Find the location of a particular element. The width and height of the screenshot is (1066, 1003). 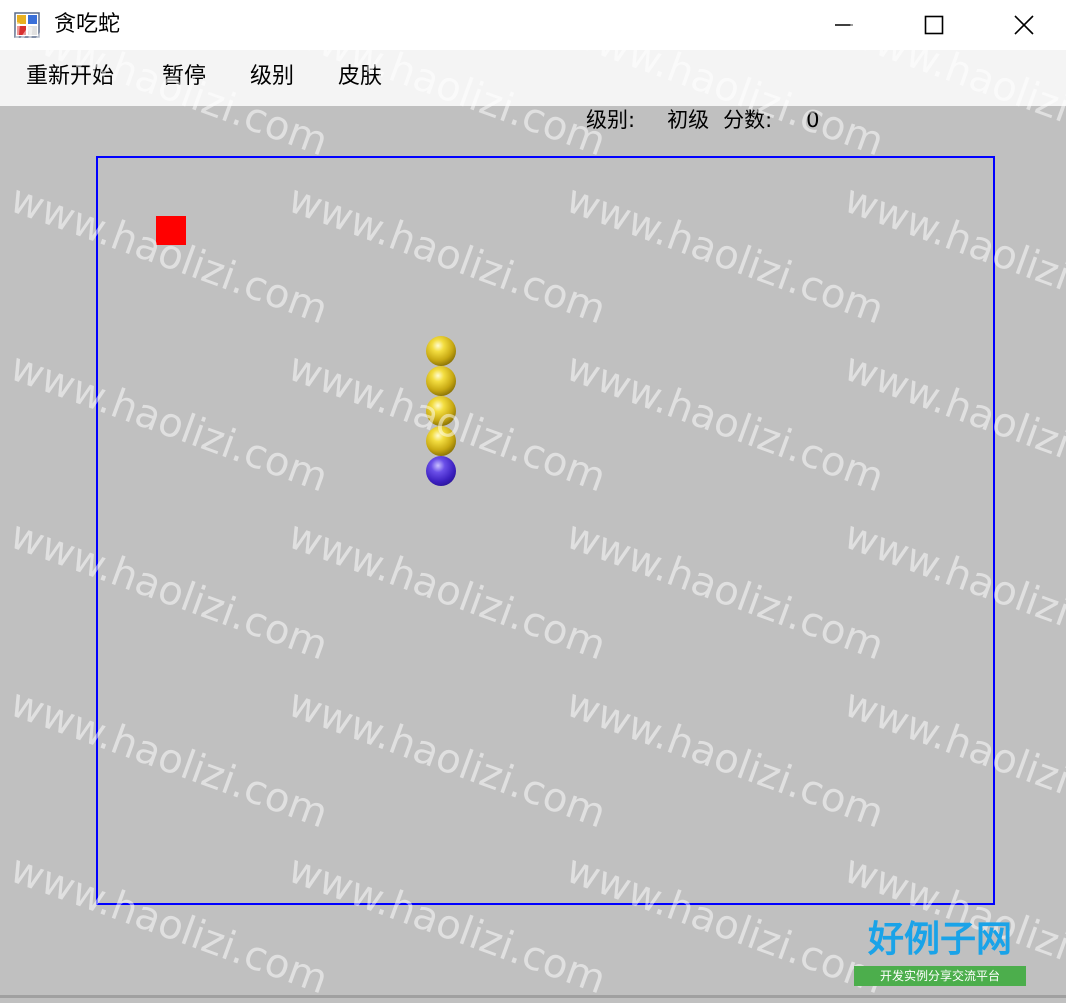

brand-title: 好例子网 is located at coordinates (939, 939).